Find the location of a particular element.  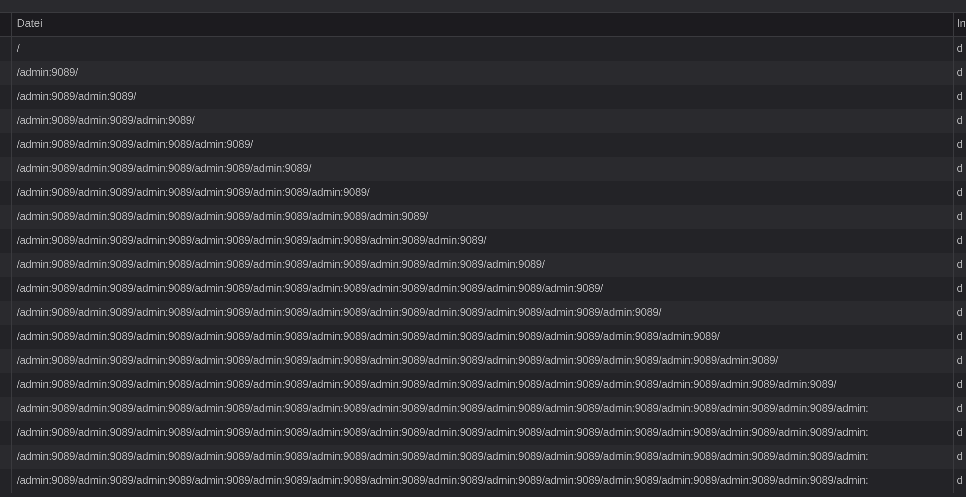

table-cell-text: /admin:9089/admin:9089/admin:9089/admin:9089/admin:9089/admin:9089/admin:9089/admin:9089/admin:9089/admin:9089/admin:9089/admin:9089/ is located at coordinates (369, 337).